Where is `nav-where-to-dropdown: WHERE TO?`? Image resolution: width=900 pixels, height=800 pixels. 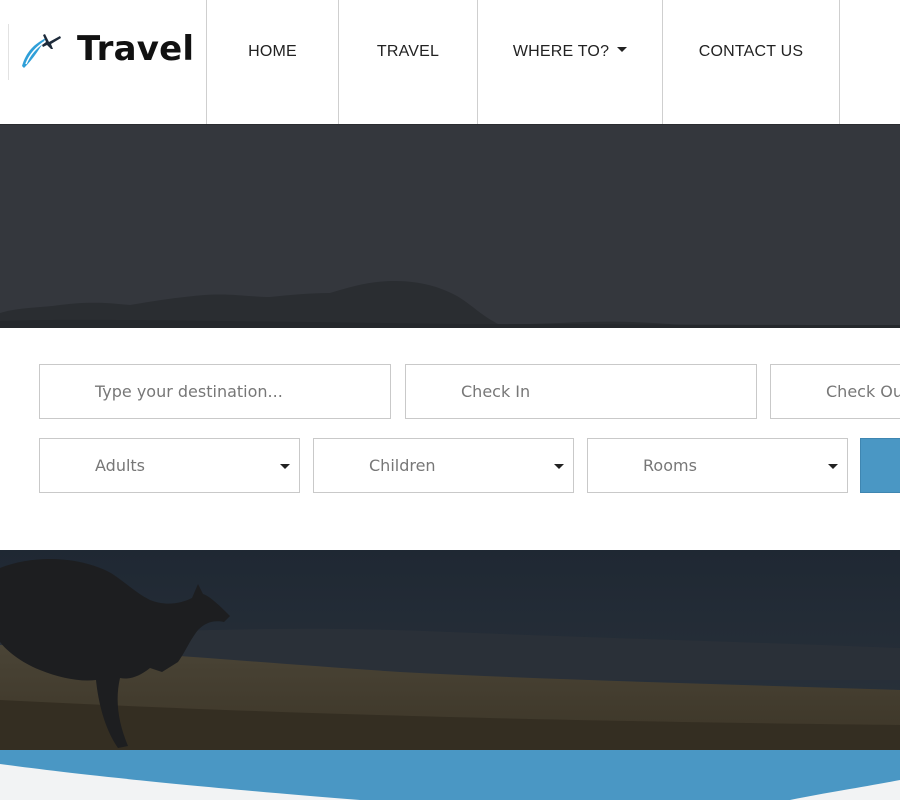 nav-where-to-dropdown: WHERE TO? is located at coordinates (569, 62).